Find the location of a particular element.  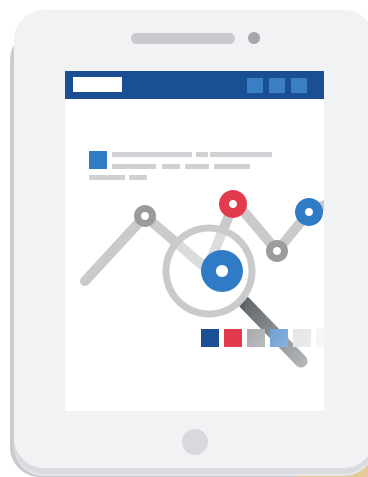

camera-icon is located at coordinates (254, 38).